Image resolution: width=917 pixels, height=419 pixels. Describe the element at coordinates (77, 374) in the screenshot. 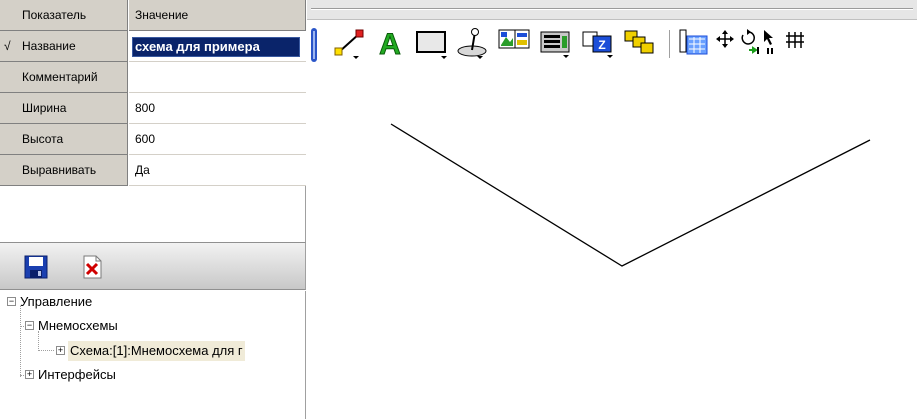

I see `tree-node-label: Интерфейсы` at that location.